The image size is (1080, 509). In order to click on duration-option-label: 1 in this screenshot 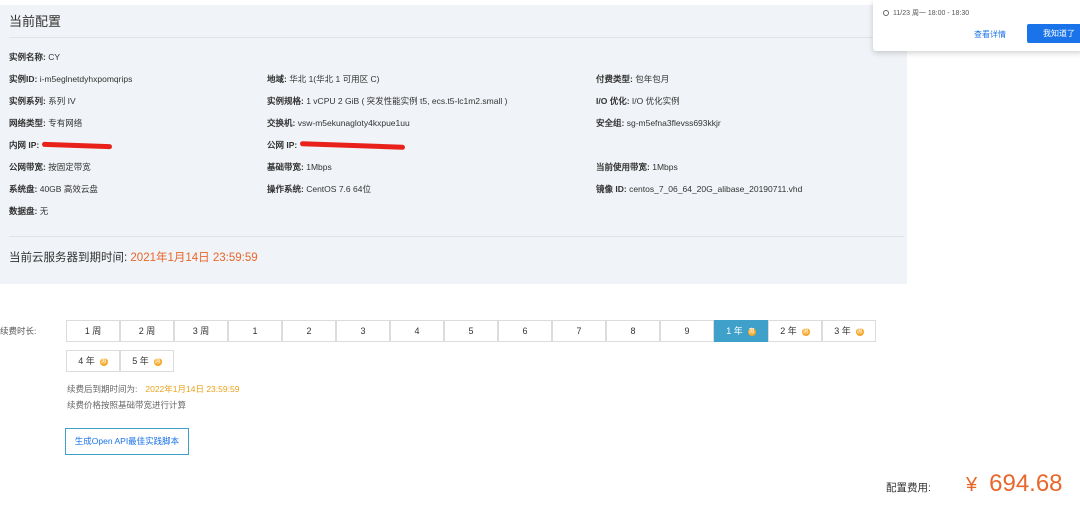, I will do `click(255, 331)`.